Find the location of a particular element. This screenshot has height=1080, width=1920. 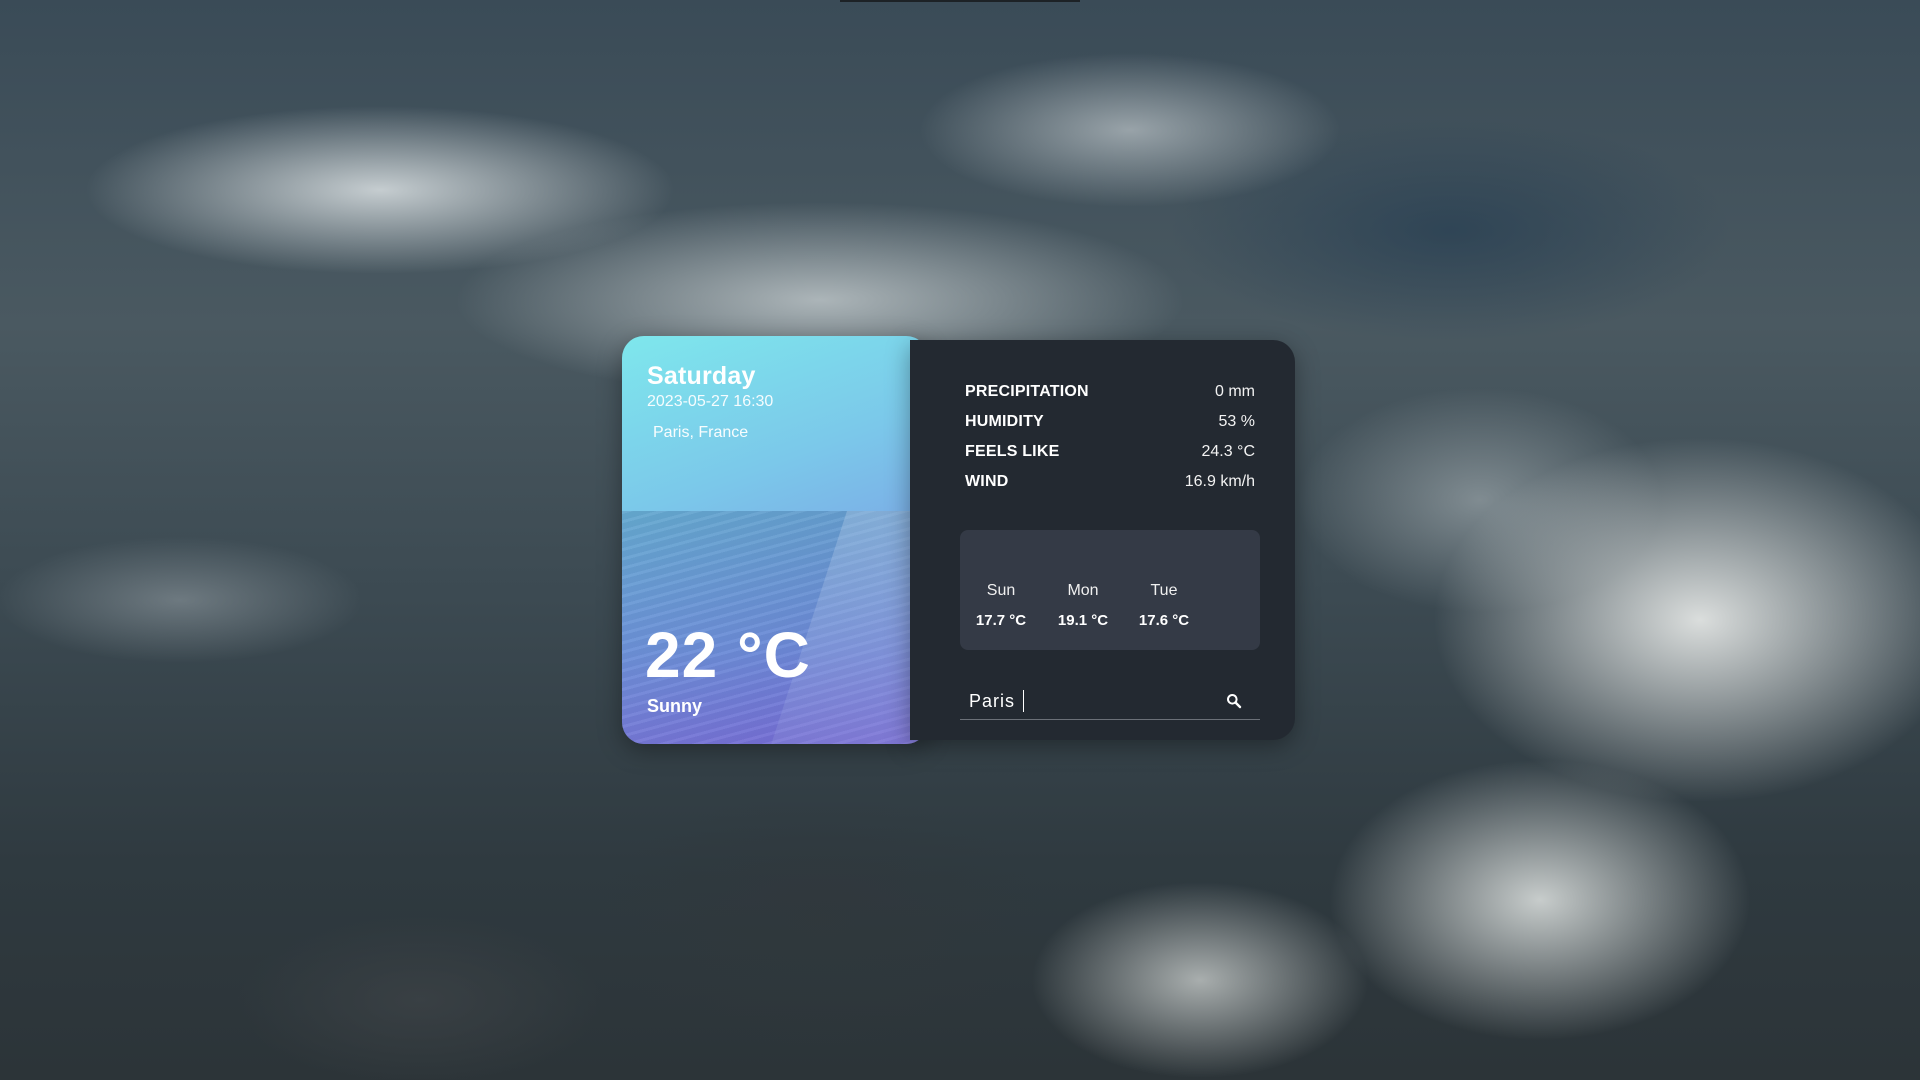

stat-row-precipitation: PRECIPITATION 0 mm is located at coordinates (1110, 392).